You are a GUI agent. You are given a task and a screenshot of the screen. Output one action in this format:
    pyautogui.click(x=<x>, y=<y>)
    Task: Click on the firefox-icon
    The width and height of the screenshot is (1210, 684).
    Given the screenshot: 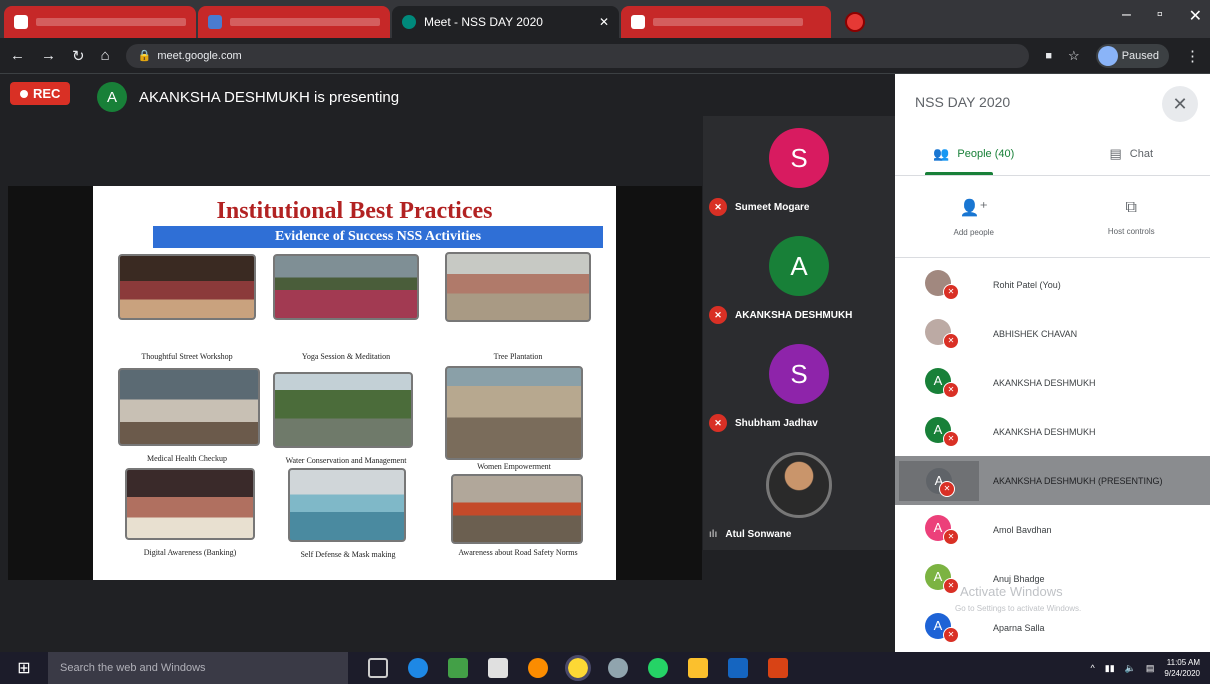 What is the action you would take?
    pyautogui.click(x=538, y=668)
    